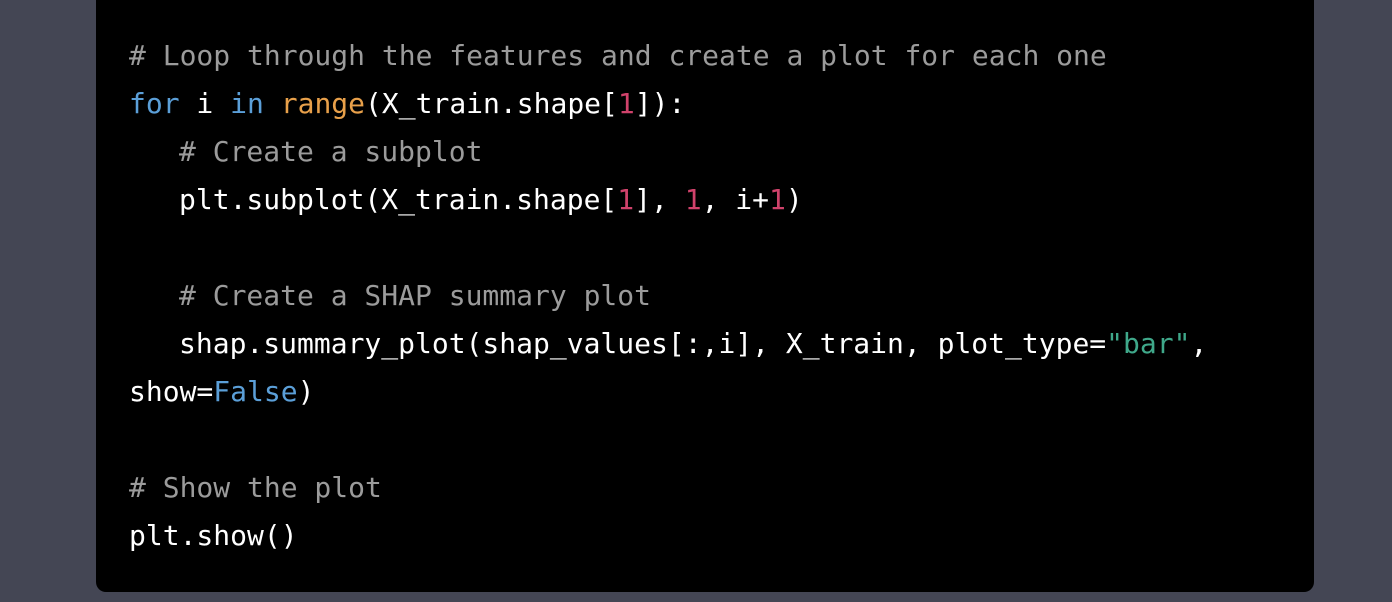  What do you see at coordinates (668, 440) in the screenshot?
I see `code-line-9-blank` at bounding box center [668, 440].